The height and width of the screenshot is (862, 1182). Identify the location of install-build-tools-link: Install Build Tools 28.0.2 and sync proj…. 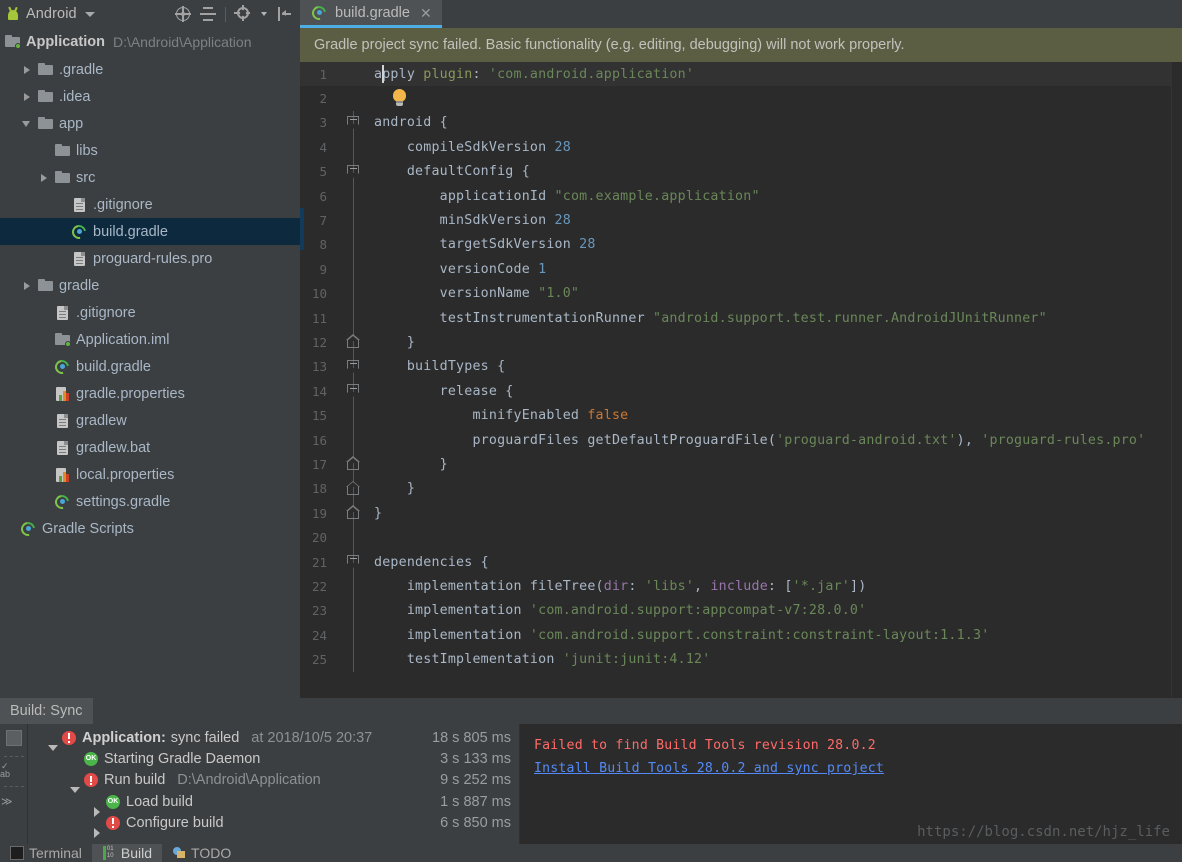
(858, 768).